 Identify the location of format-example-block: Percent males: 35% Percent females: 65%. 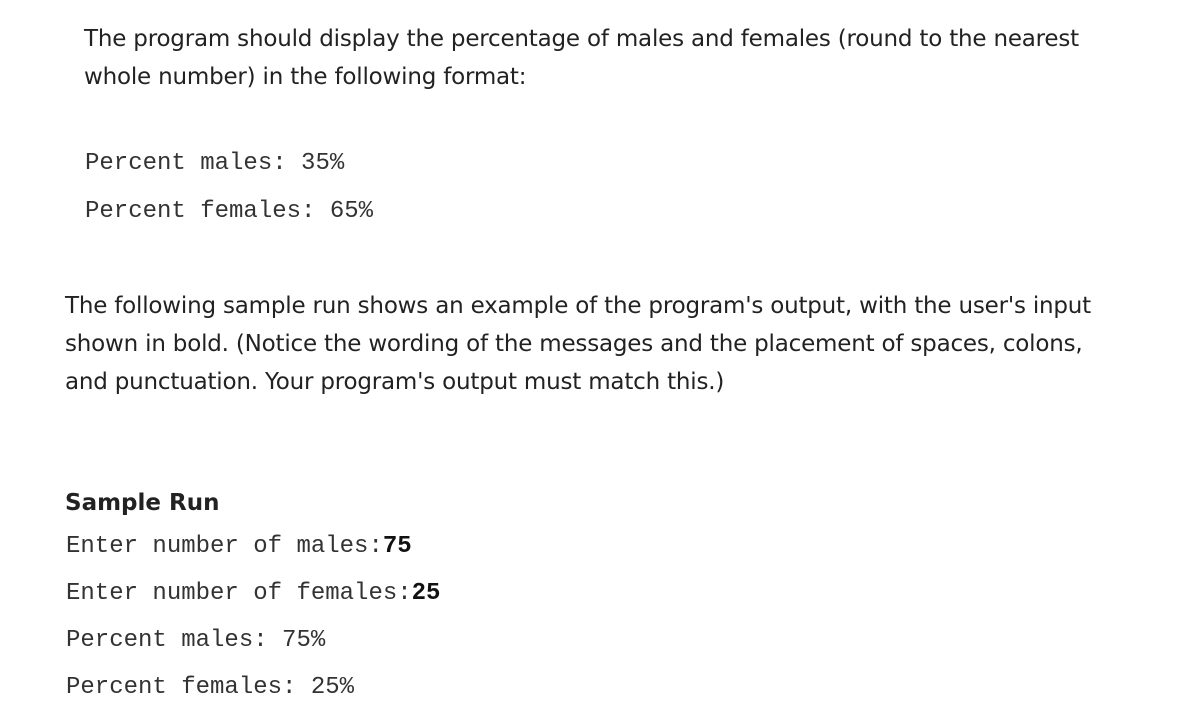
(229, 188).